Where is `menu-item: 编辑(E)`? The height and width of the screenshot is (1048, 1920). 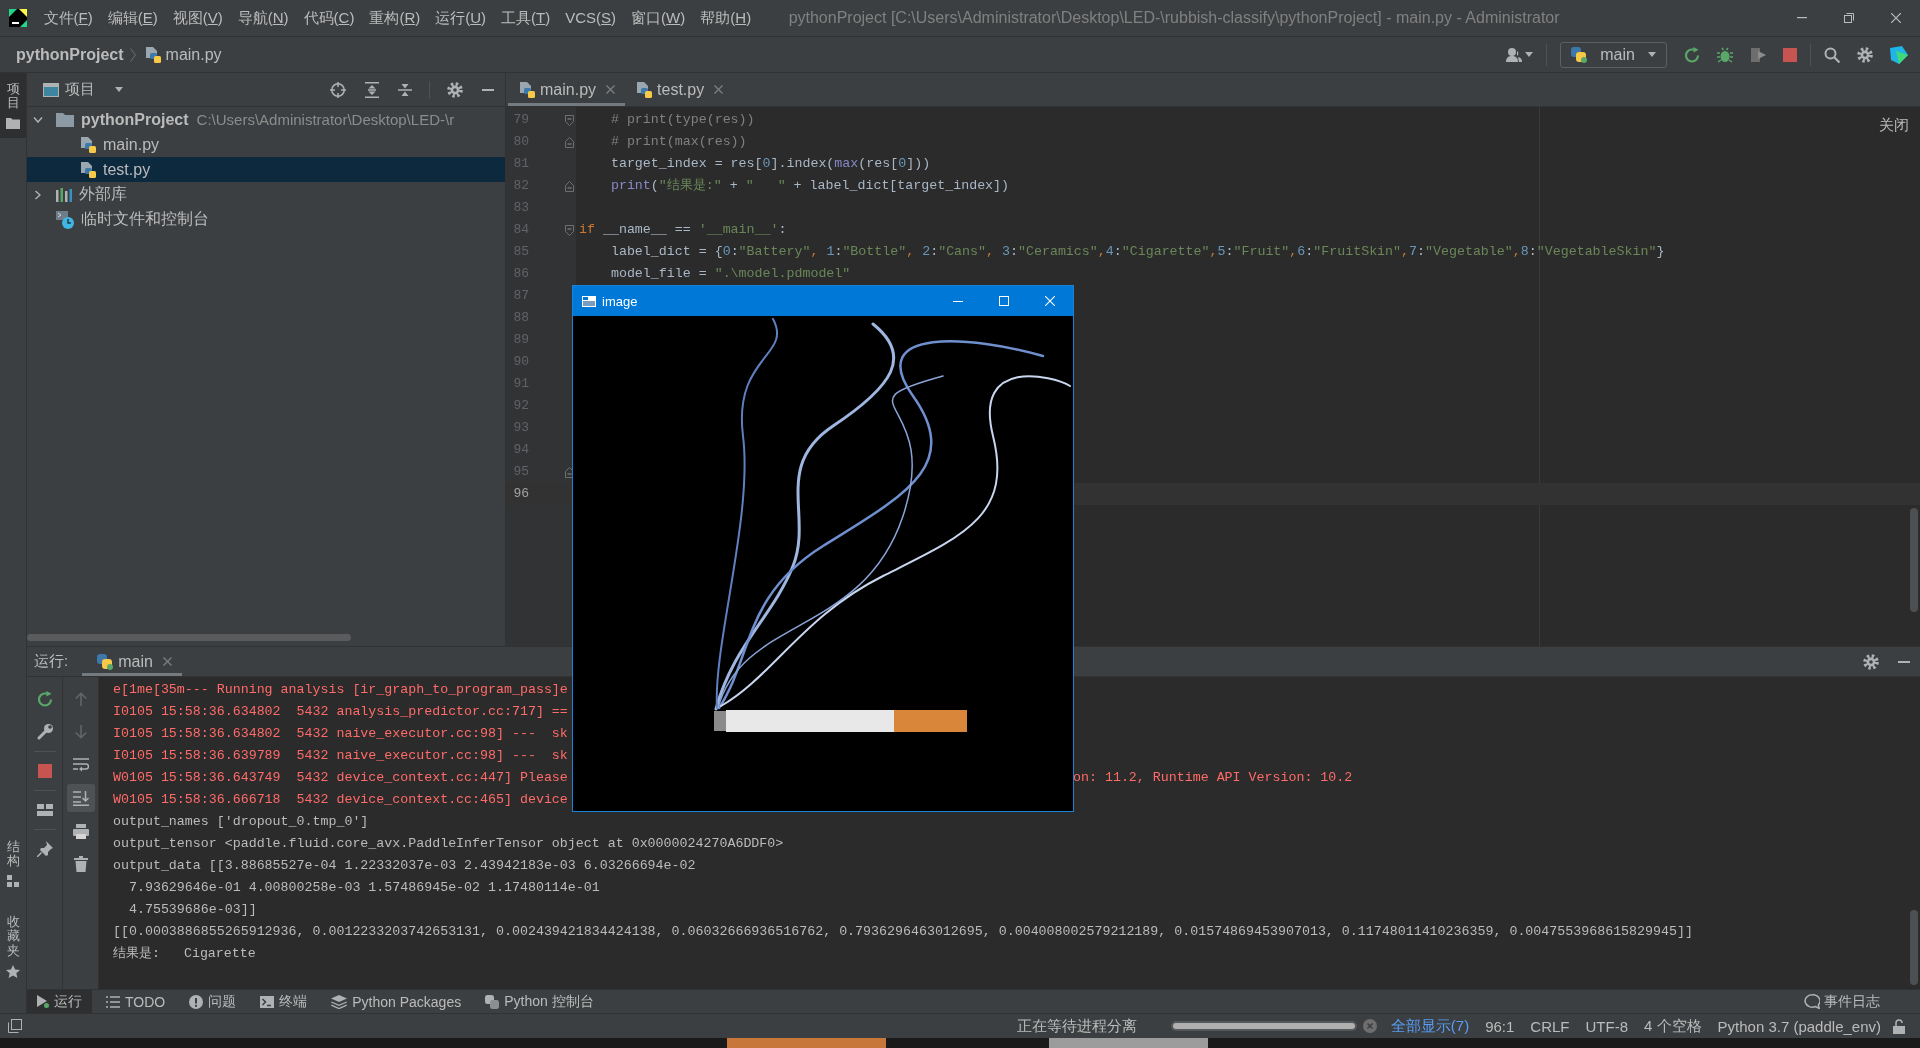 menu-item: 编辑(E) is located at coordinates (133, 18).